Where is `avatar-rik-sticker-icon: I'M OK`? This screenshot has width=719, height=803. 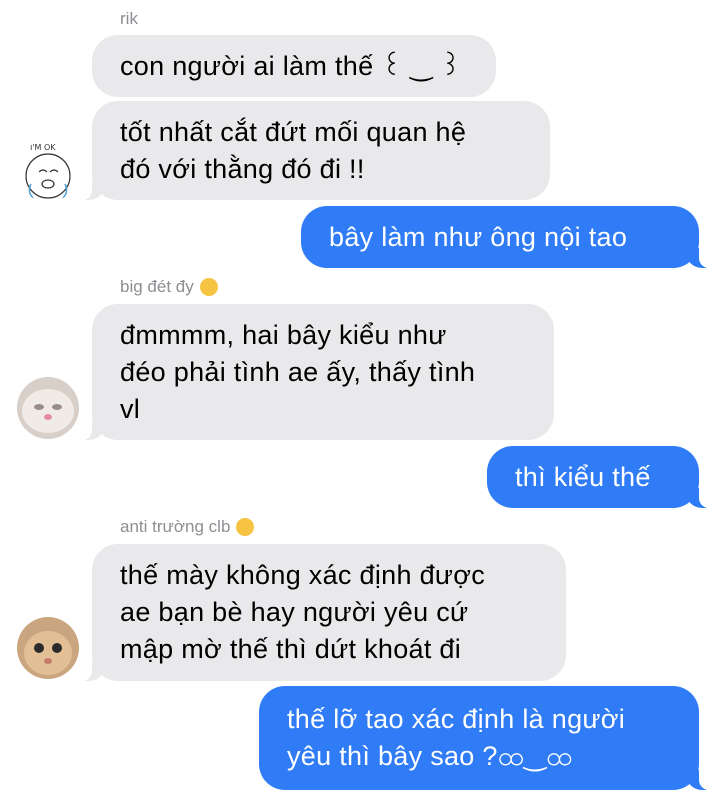
avatar-rik-sticker-icon: I'M OK is located at coordinates (48, 171).